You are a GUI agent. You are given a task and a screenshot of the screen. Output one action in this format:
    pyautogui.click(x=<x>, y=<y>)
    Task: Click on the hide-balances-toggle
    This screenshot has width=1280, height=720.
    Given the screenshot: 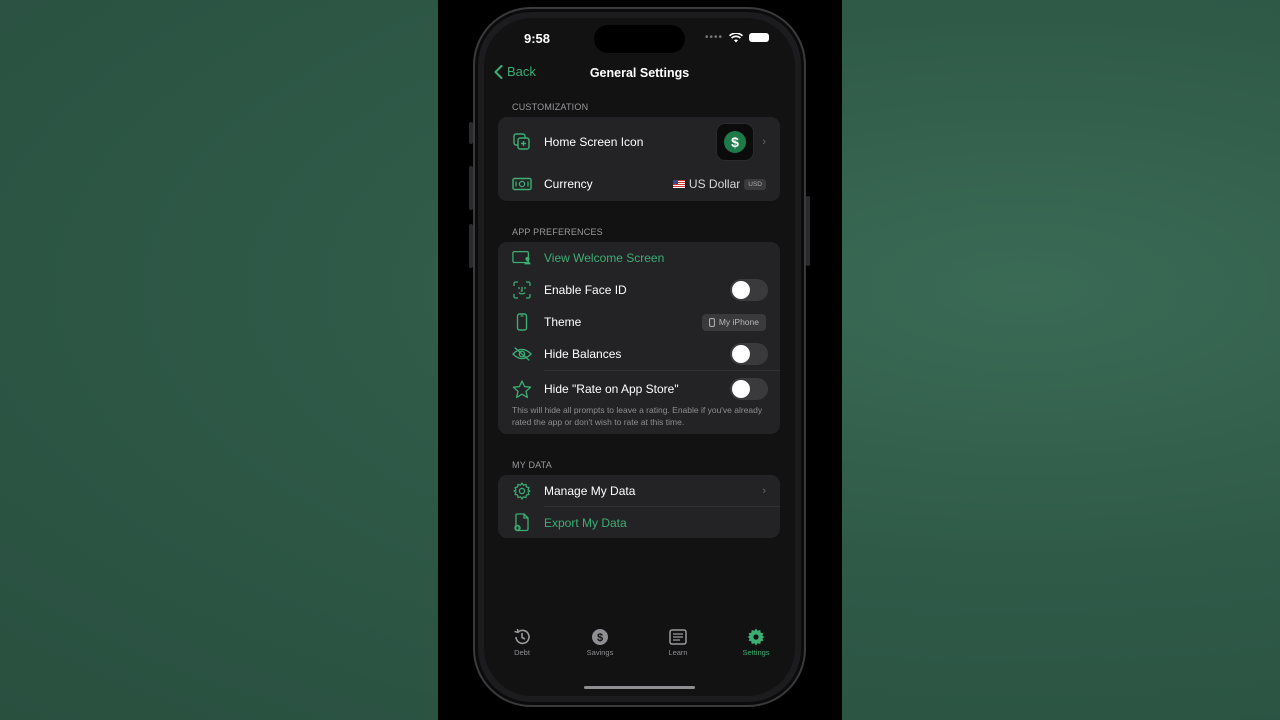 What is the action you would take?
    pyautogui.click(x=749, y=354)
    